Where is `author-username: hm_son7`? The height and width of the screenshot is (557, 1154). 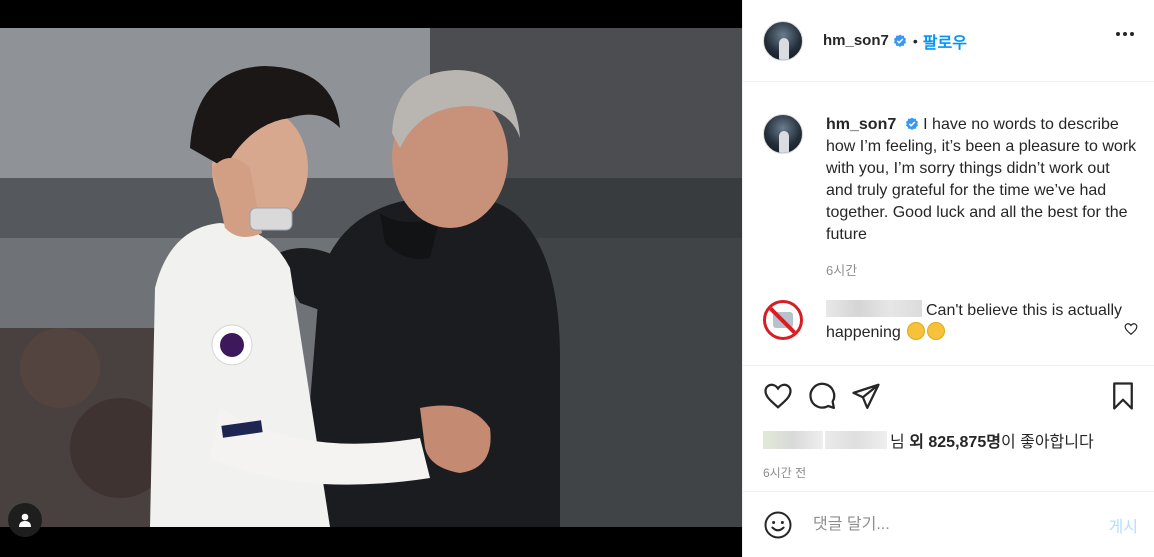
author-username: hm_son7 is located at coordinates (856, 40).